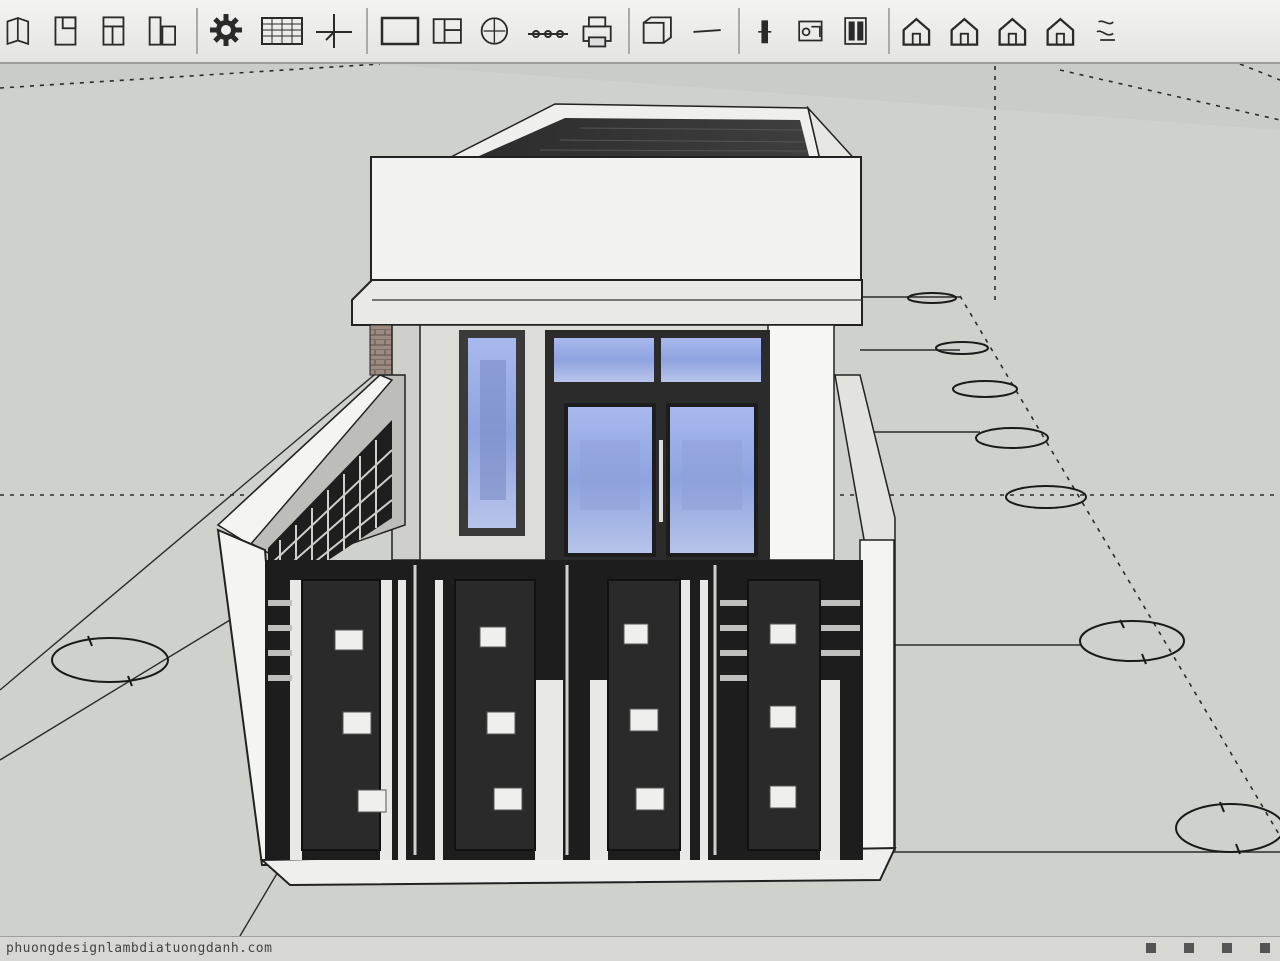  I want to click on gear-icon, so click(226, 30).